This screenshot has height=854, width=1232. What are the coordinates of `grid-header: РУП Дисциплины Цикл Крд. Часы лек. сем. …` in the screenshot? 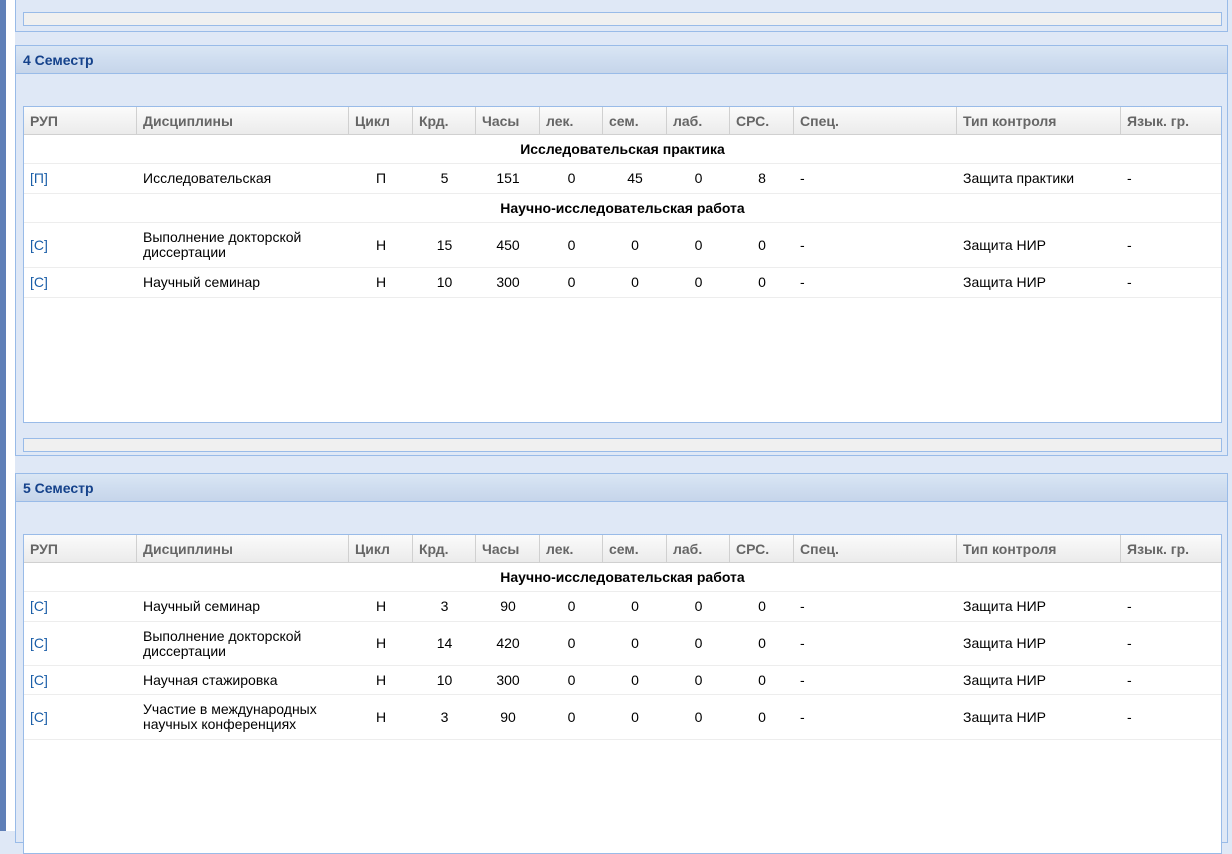 It's located at (622, 121).